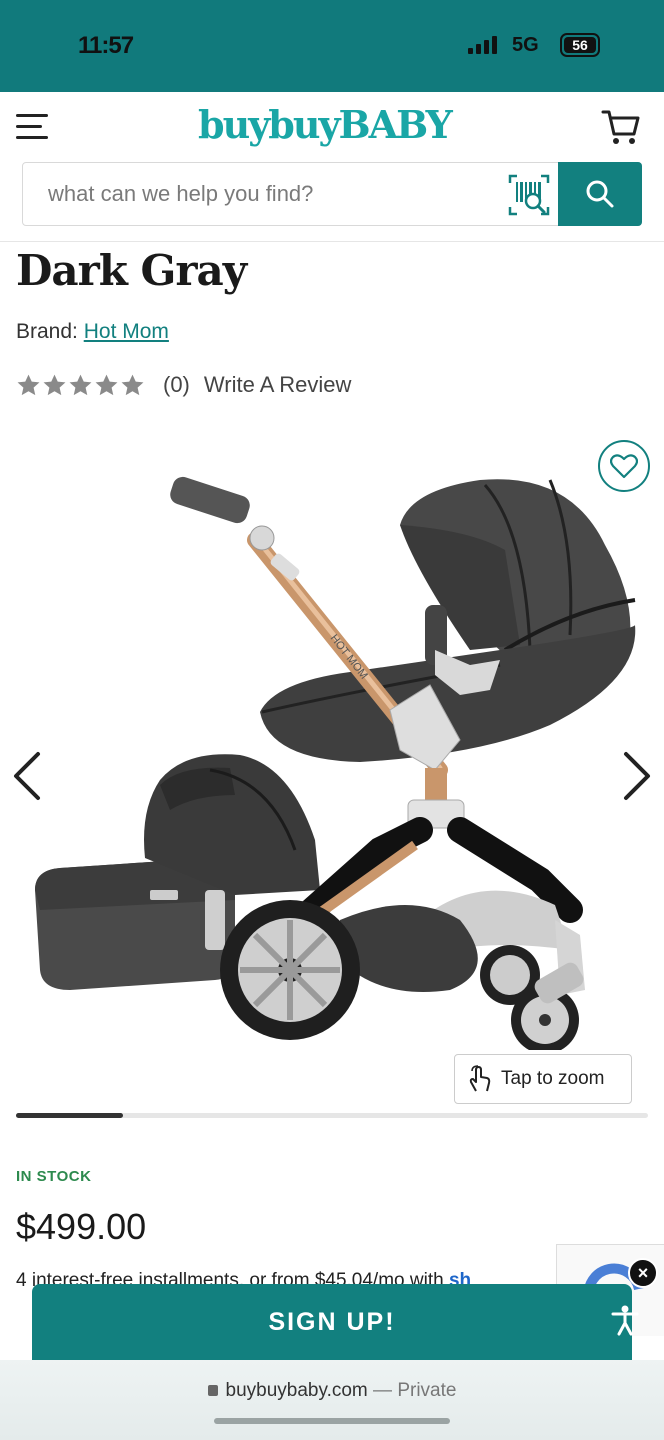  Describe the element at coordinates (27, 776) in the screenshot. I see `chevron-left-icon` at that location.